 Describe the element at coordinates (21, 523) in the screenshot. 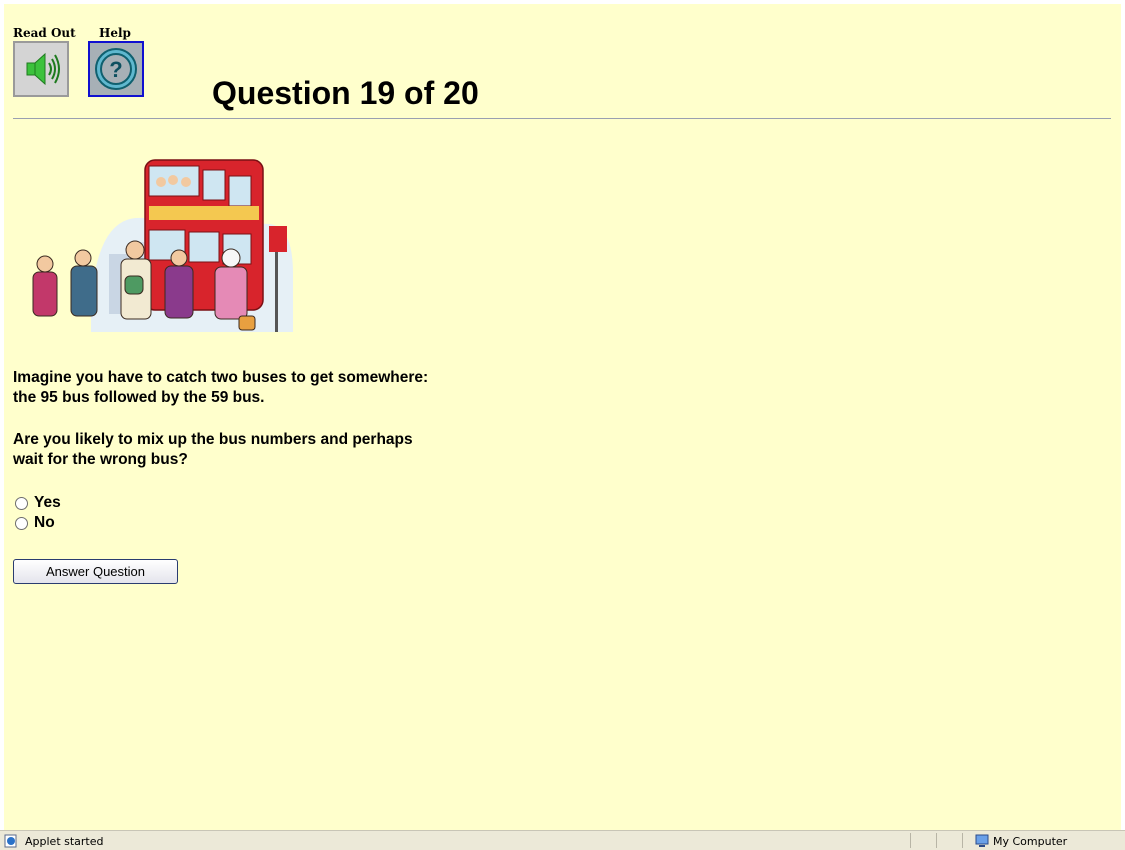

I see `no-radio` at that location.